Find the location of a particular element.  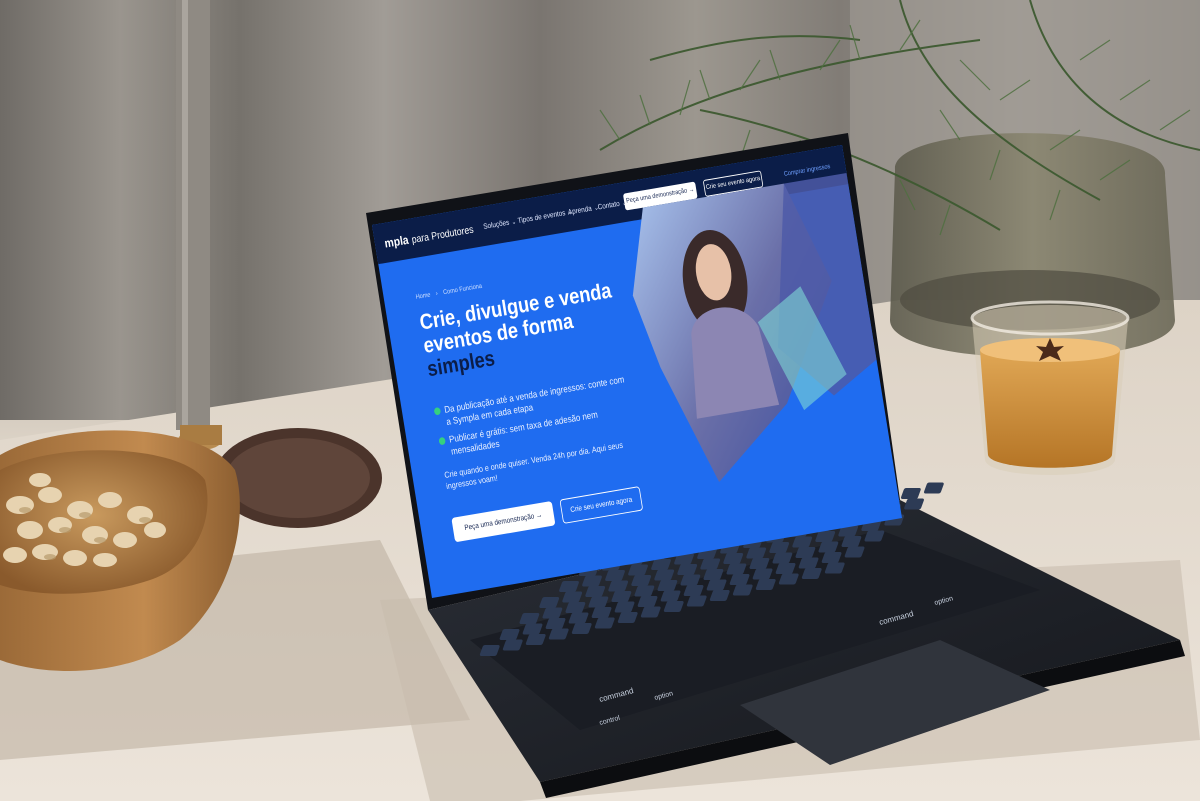

chevron-right-icon: › is located at coordinates (437, 294).